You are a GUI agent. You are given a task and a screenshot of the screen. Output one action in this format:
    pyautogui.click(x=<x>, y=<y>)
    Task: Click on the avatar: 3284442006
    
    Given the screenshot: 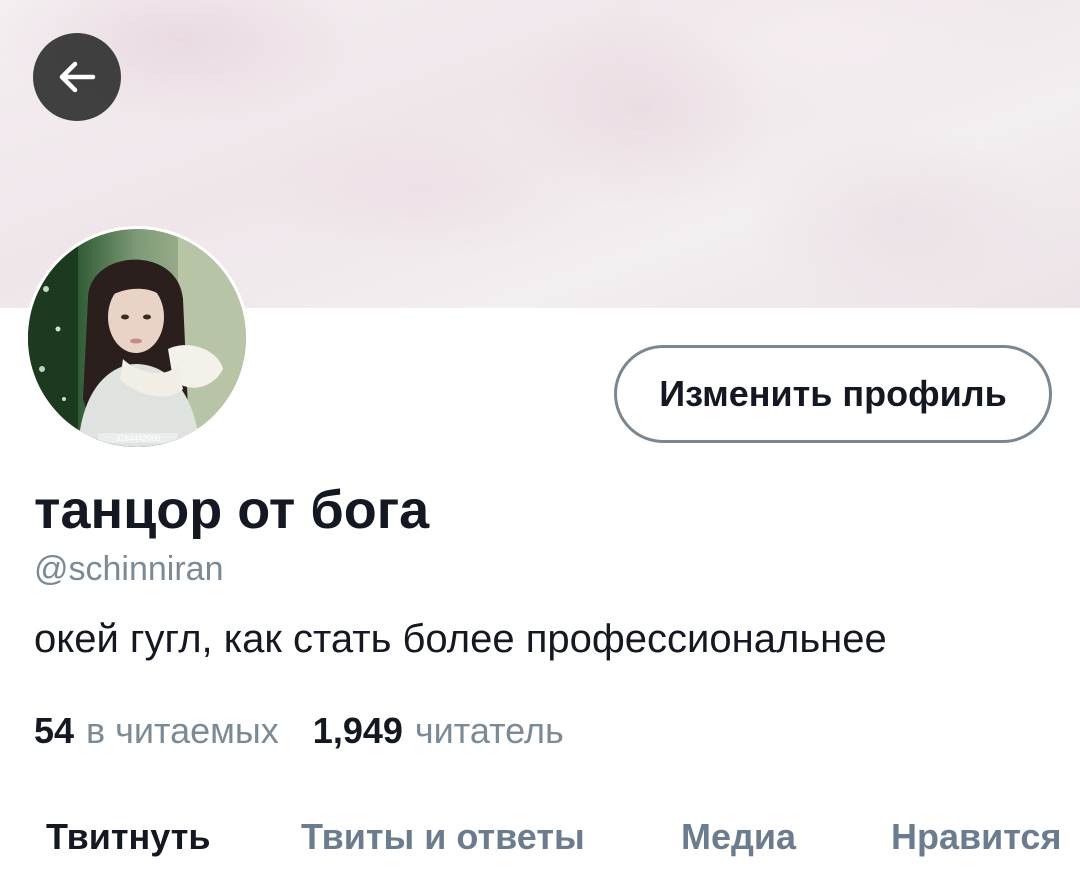 What is the action you would take?
    pyautogui.click(x=137, y=338)
    